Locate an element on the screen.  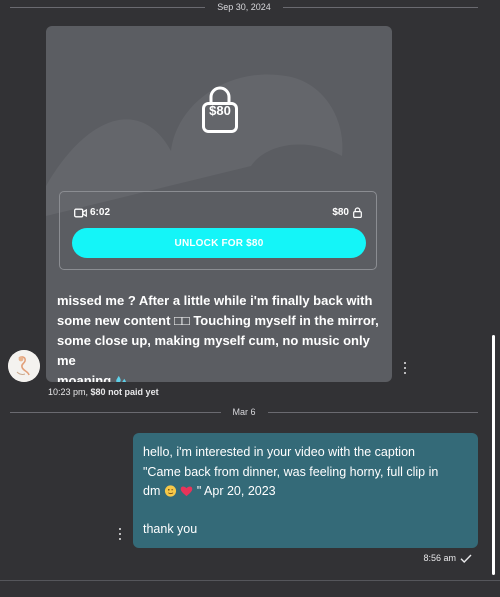
unlock-button: UNLOCK FOR $80 is located at coordinates (219, 243).